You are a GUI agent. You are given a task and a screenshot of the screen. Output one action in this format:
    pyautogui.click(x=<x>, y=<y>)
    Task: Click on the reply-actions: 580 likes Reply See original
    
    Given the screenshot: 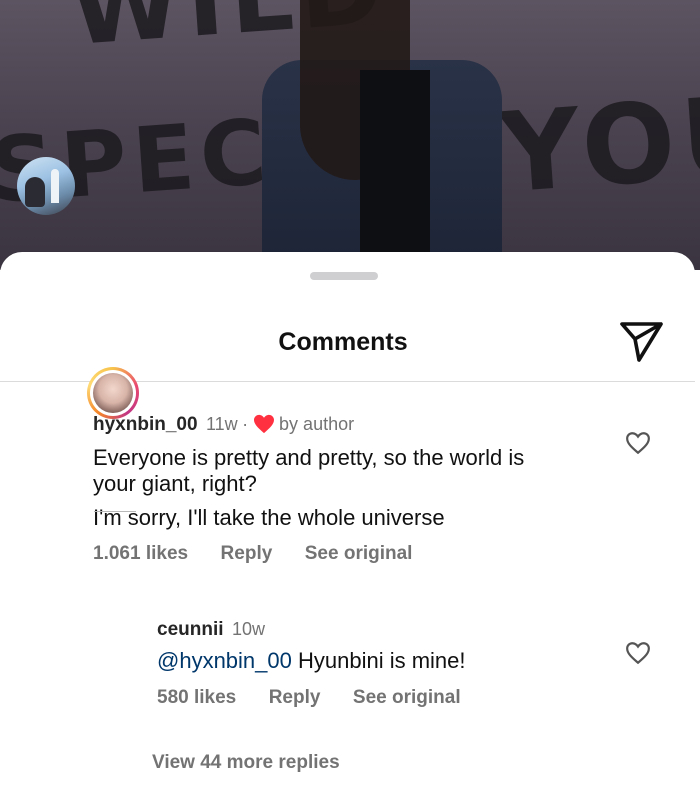 What is the action you would take?
    pyautogui.click(x=309, y=698)
    